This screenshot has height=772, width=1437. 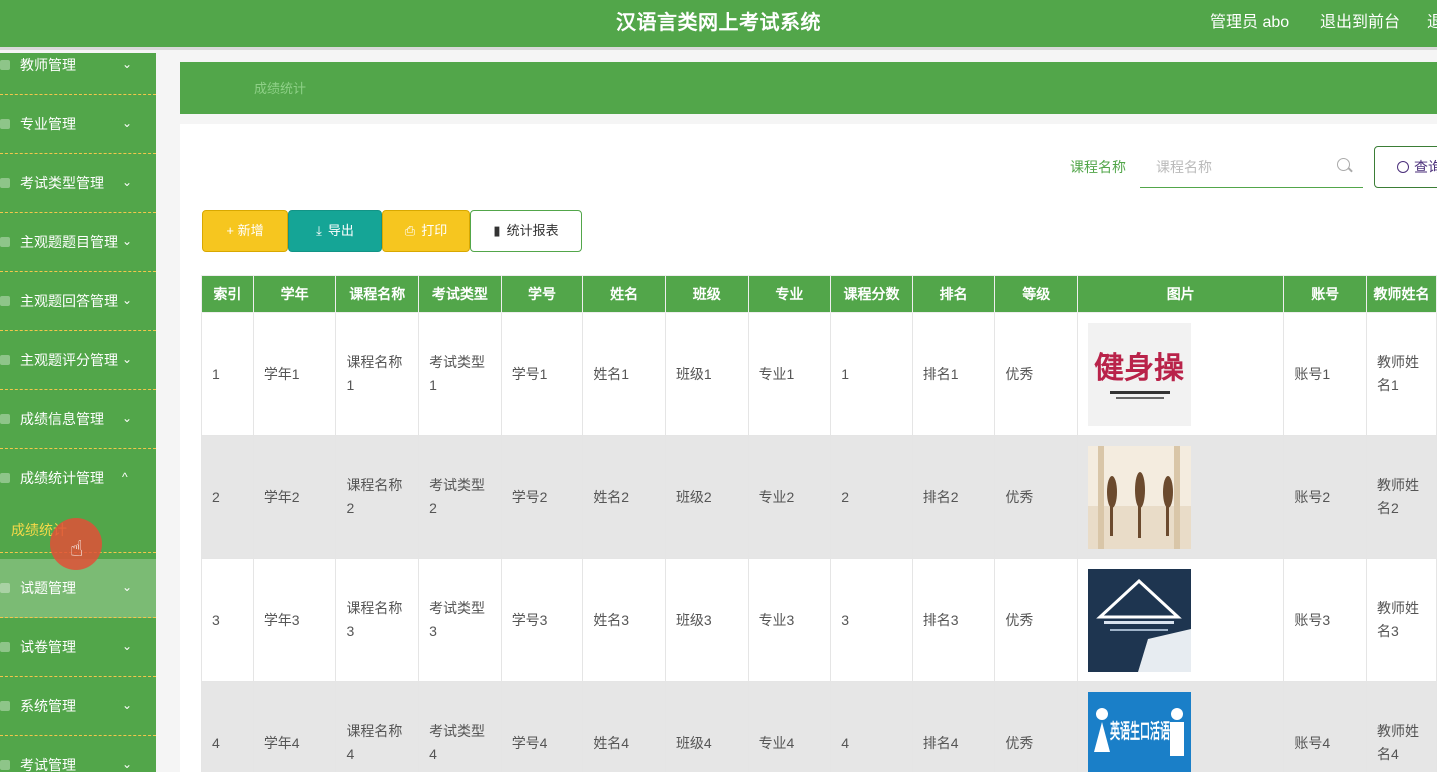 What do you see at coordinates (62, 419) in the screenshot?
I see `sidebar-item-label: 成绩信息管理` at bounding box center [62, 419].